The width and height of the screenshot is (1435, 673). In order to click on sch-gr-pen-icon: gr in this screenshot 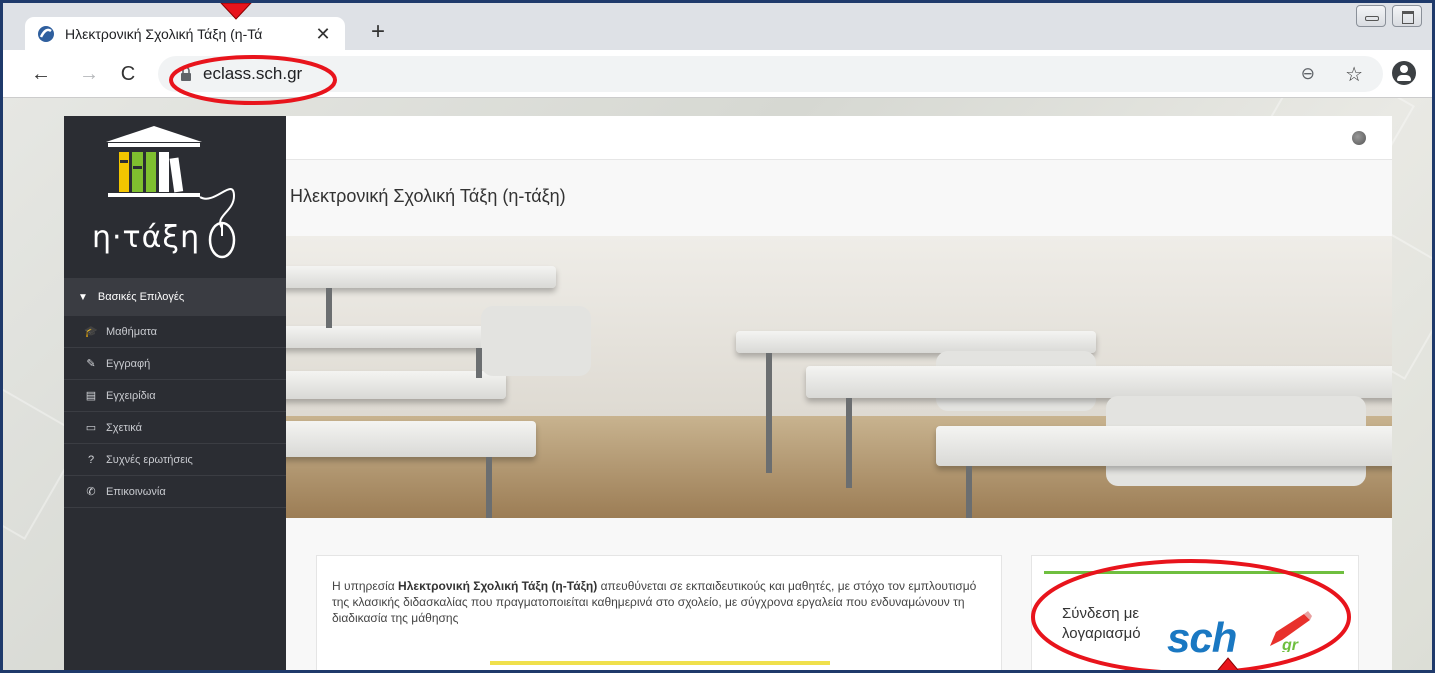, I will do `click(1291, 631)`.